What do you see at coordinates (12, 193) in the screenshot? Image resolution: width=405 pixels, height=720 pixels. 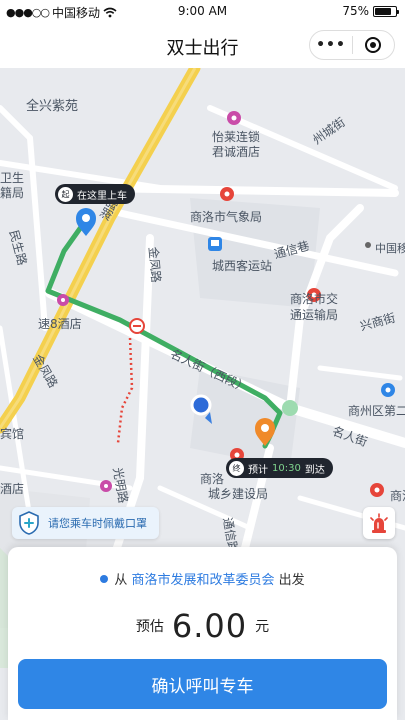 I see `map-label: 籍局` at bounding box center [12, 193].